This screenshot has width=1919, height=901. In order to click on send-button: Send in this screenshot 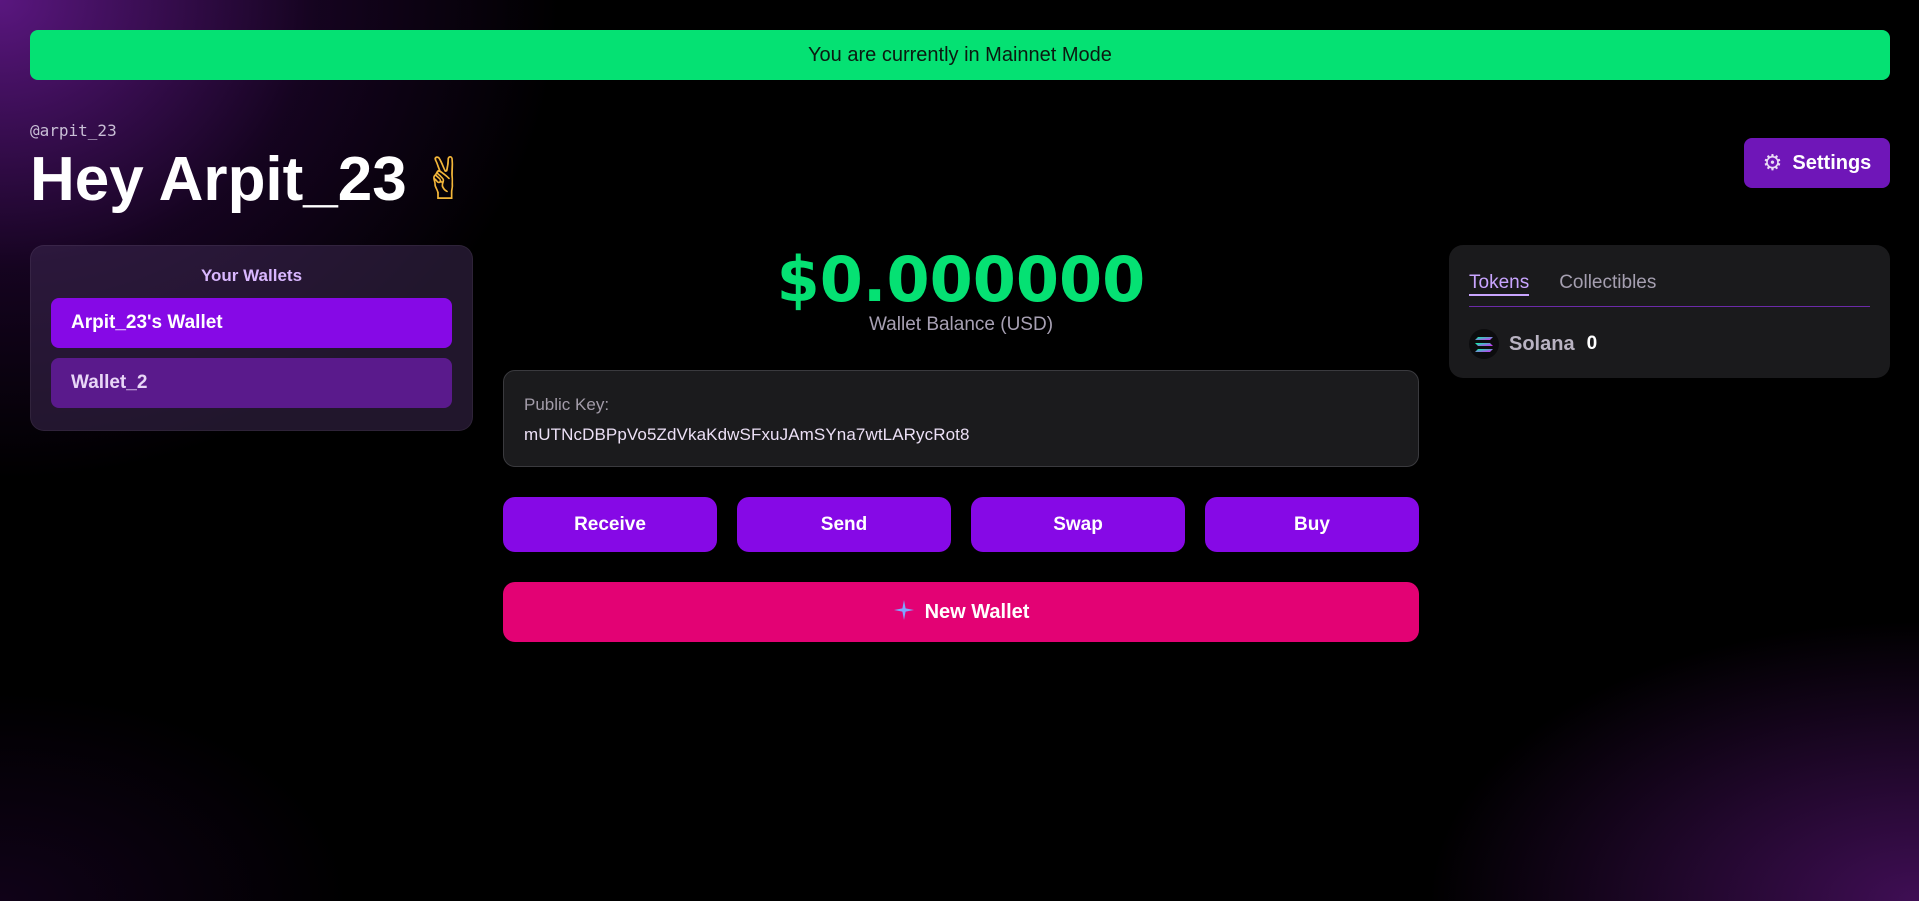, I will do `click(844, 524)`.